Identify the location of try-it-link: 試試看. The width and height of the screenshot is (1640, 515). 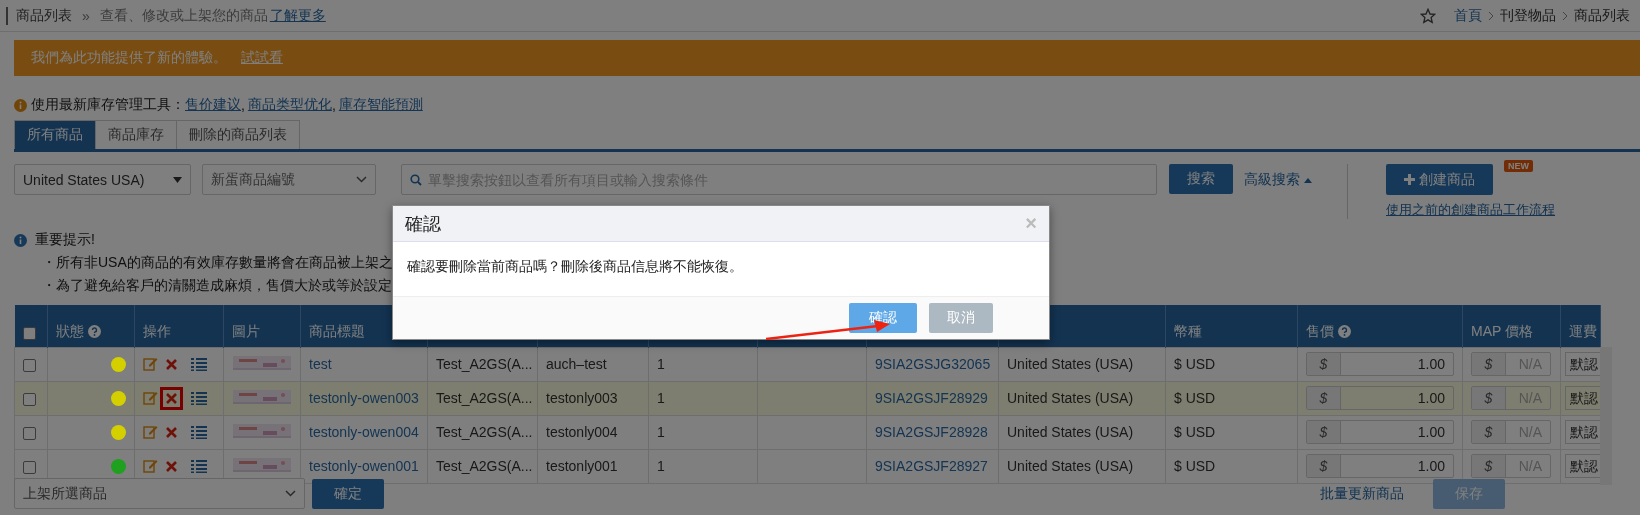
(262, 58).